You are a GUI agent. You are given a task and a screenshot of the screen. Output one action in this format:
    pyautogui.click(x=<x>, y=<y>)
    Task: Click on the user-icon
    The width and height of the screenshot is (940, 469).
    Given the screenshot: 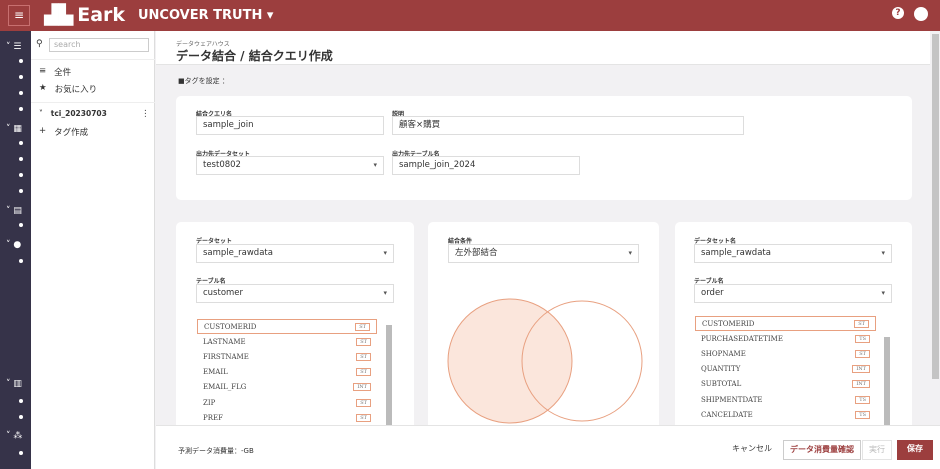 What is the action you would take?
    pyautogui.click(x=921, y=14)
    